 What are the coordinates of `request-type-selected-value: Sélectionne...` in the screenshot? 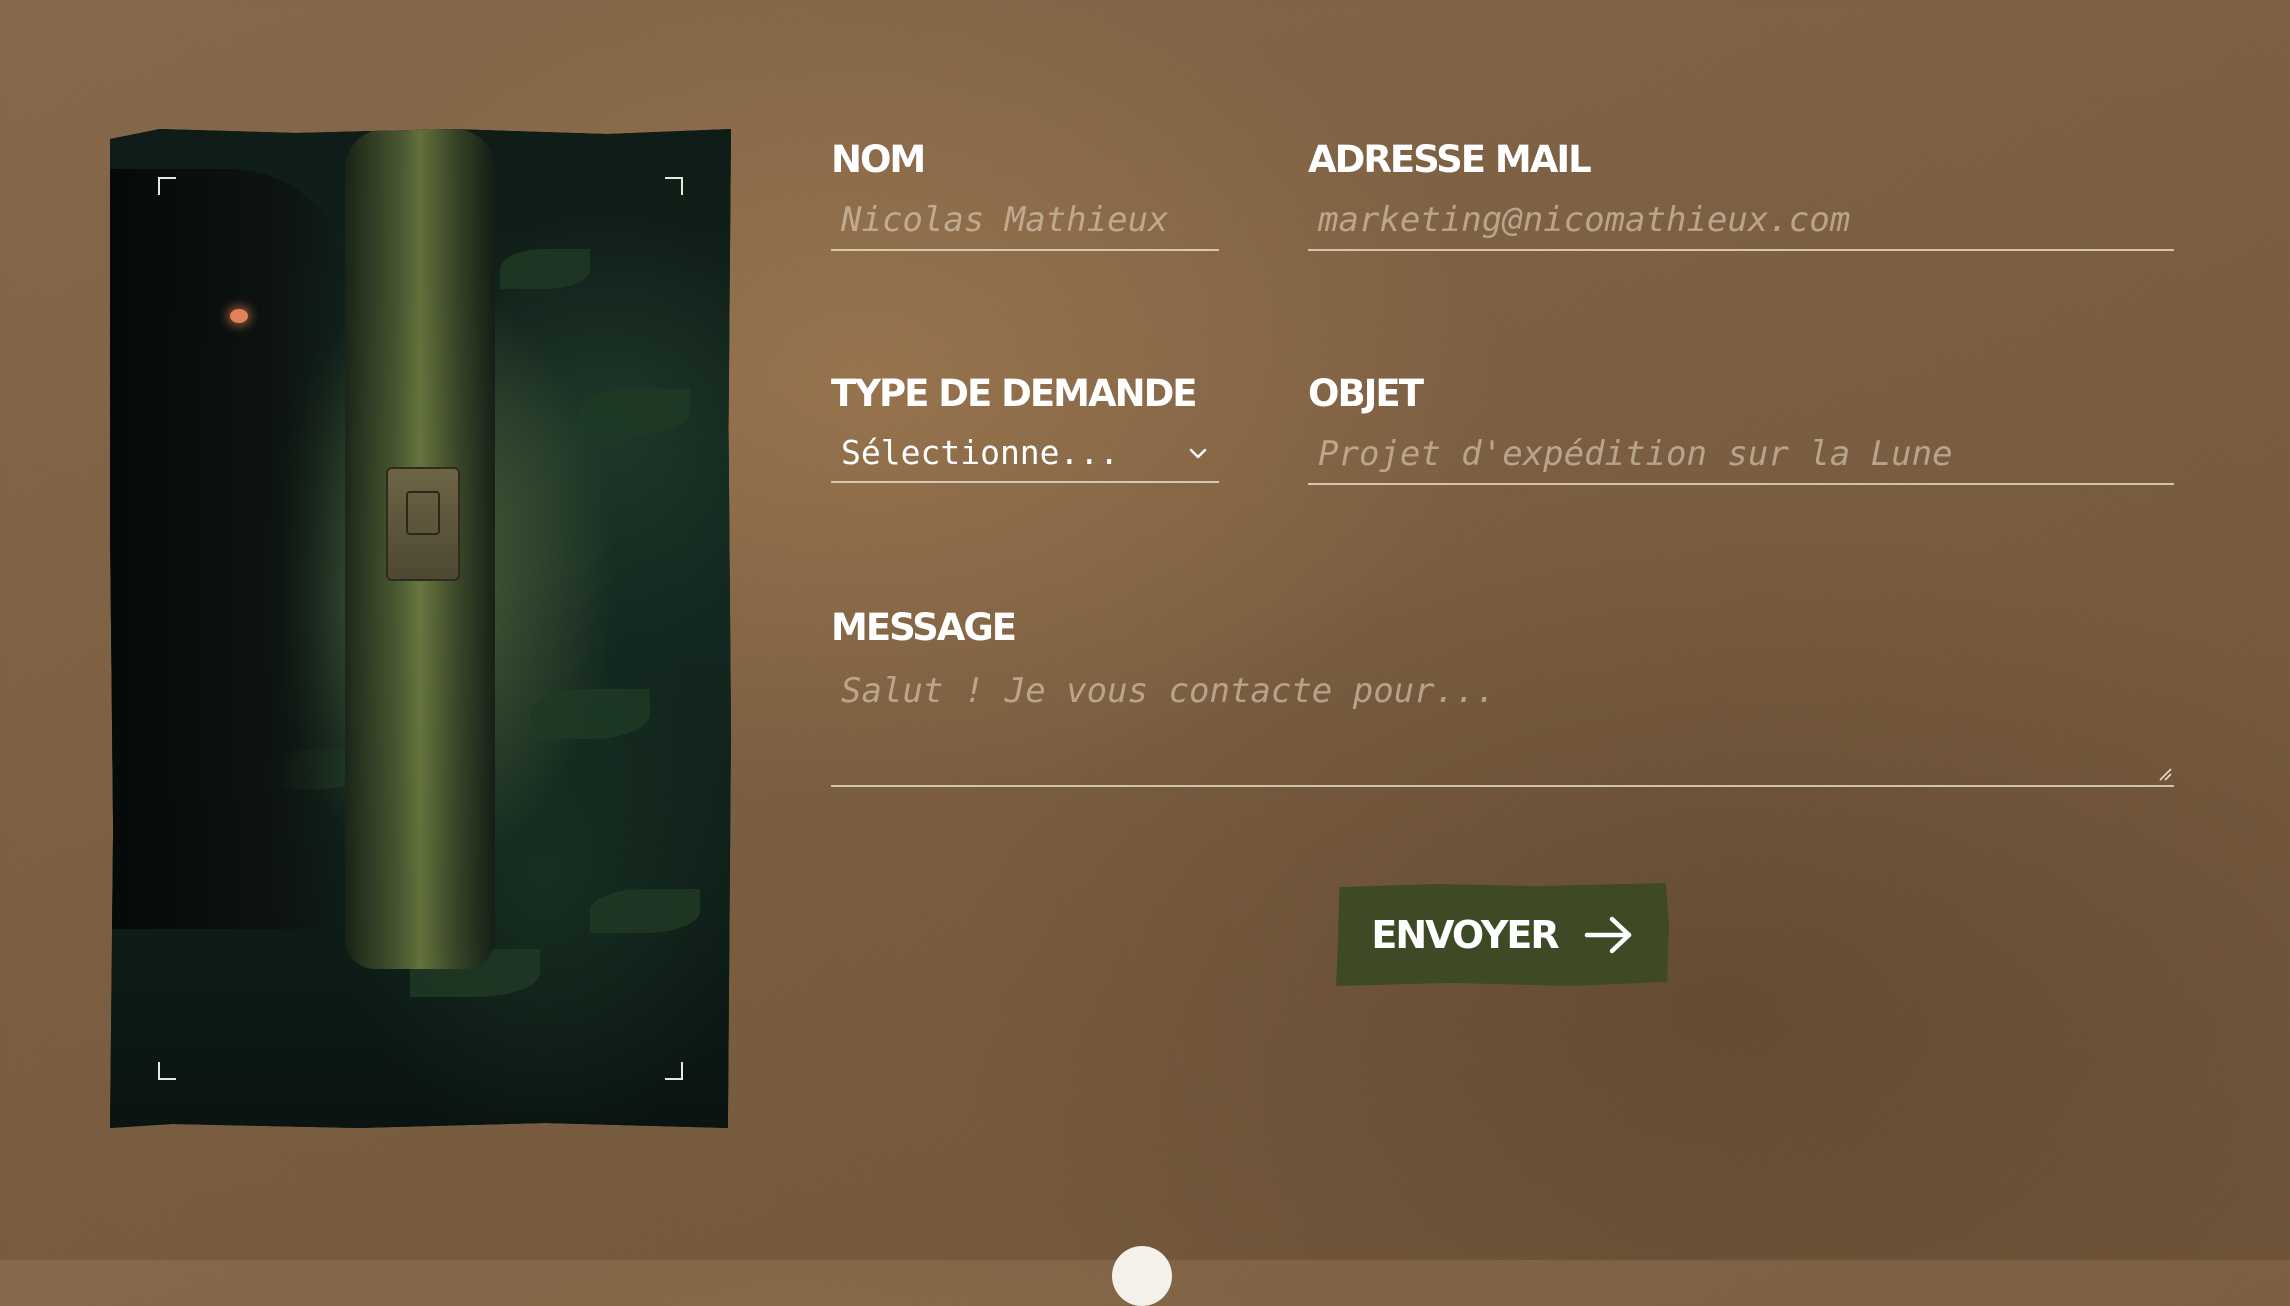 It's located at (980, 452).